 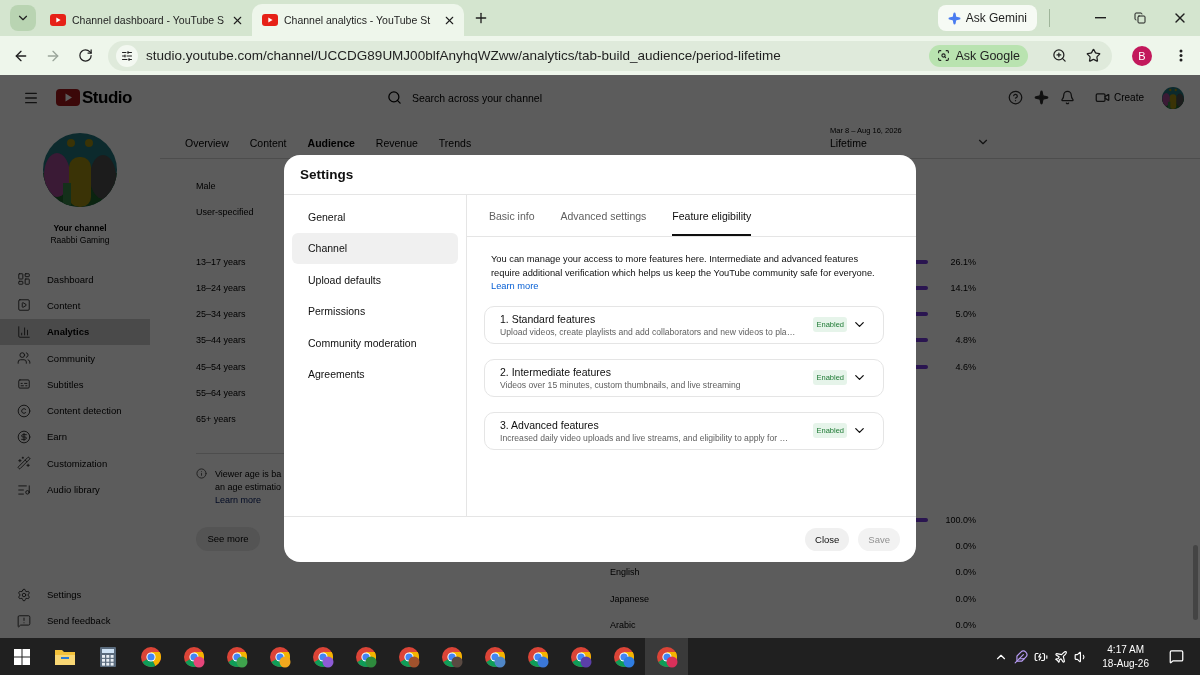 I want to click on settings-tab: Basic info, so click(x=512, y=215).